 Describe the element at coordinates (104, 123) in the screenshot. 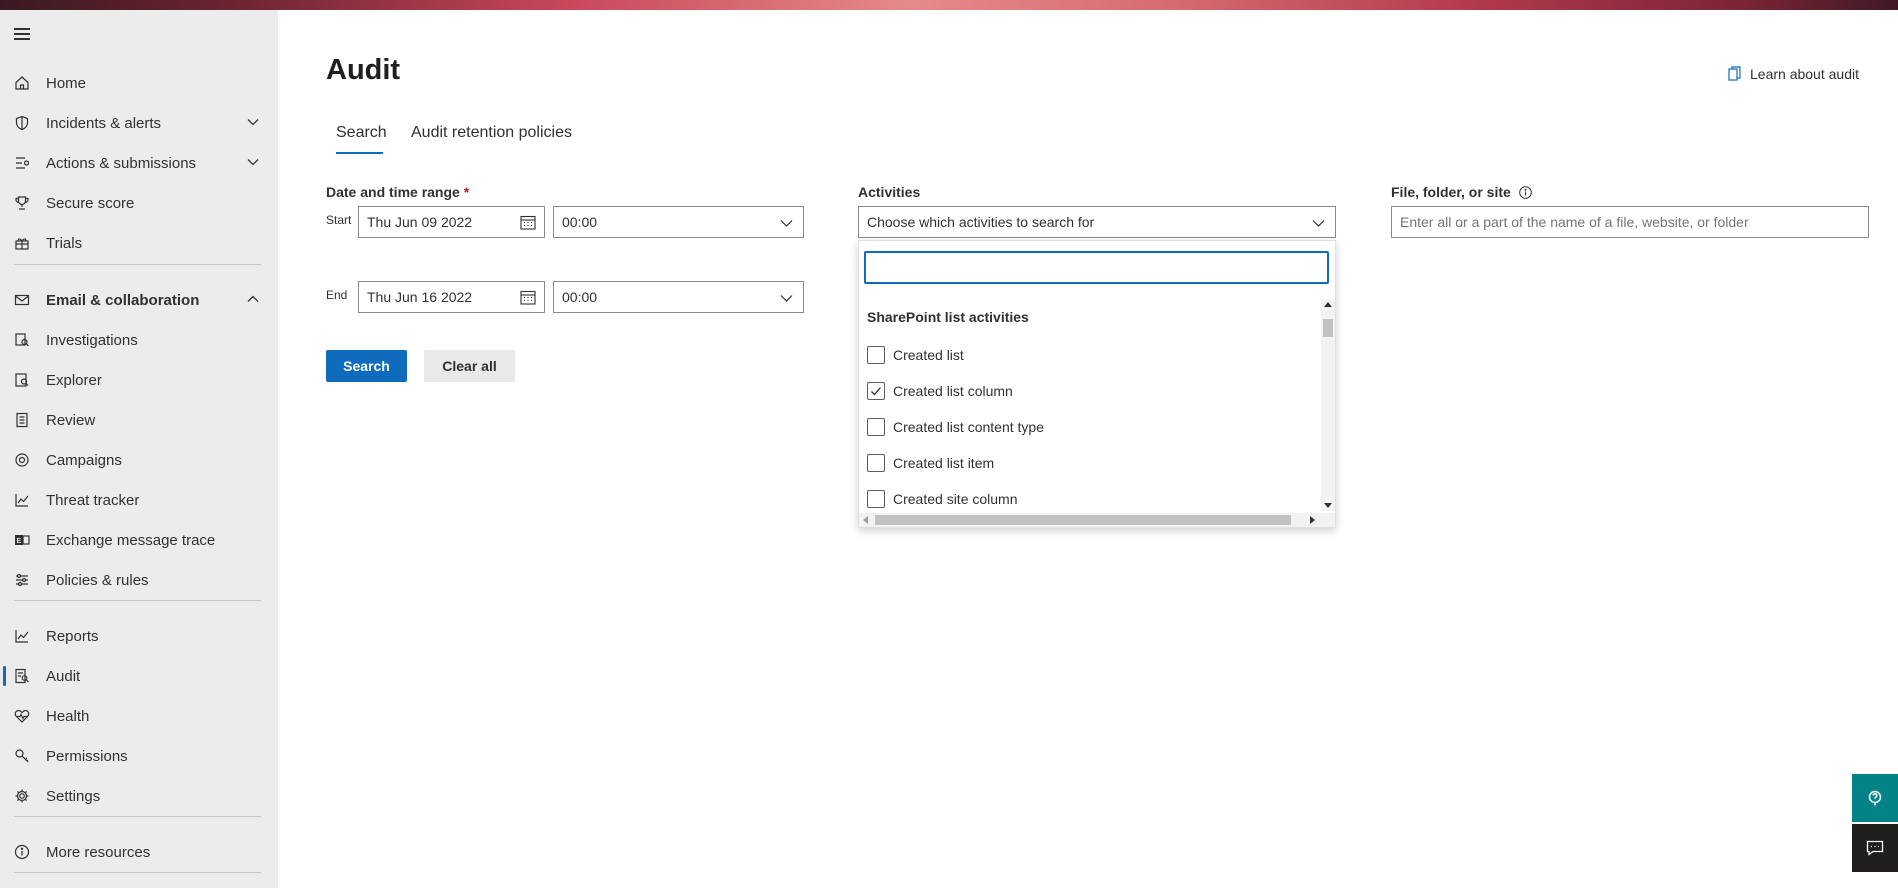

I see `sidebar-item-label: Incidents & alerts` at that location.